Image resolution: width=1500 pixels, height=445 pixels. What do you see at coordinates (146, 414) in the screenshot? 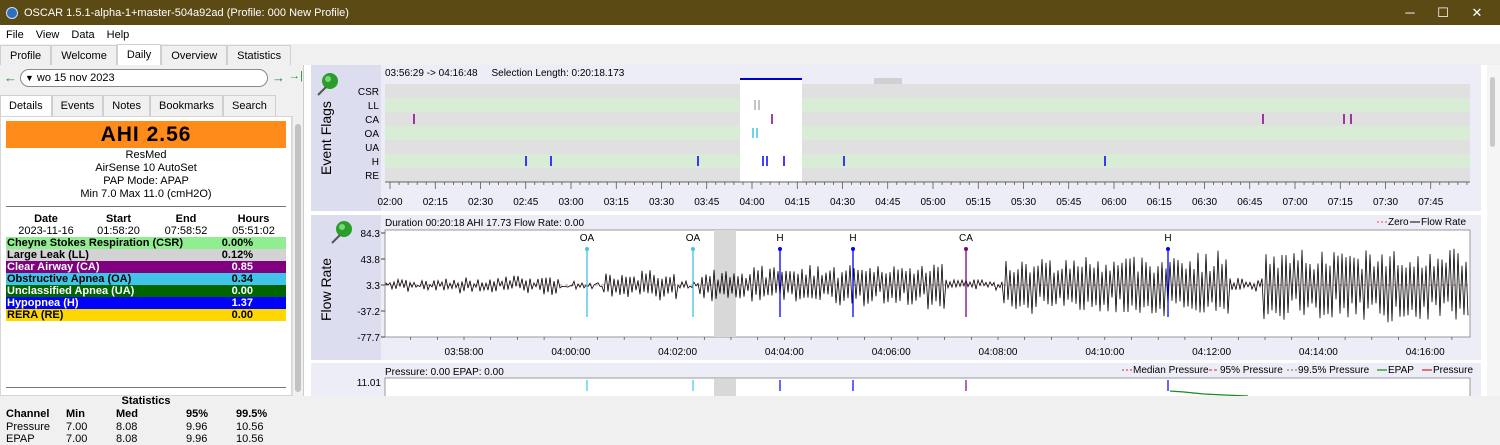
I see `statistics-header-row: Channel Min Med 95% 99.5%` at bounding box center [146, 414].